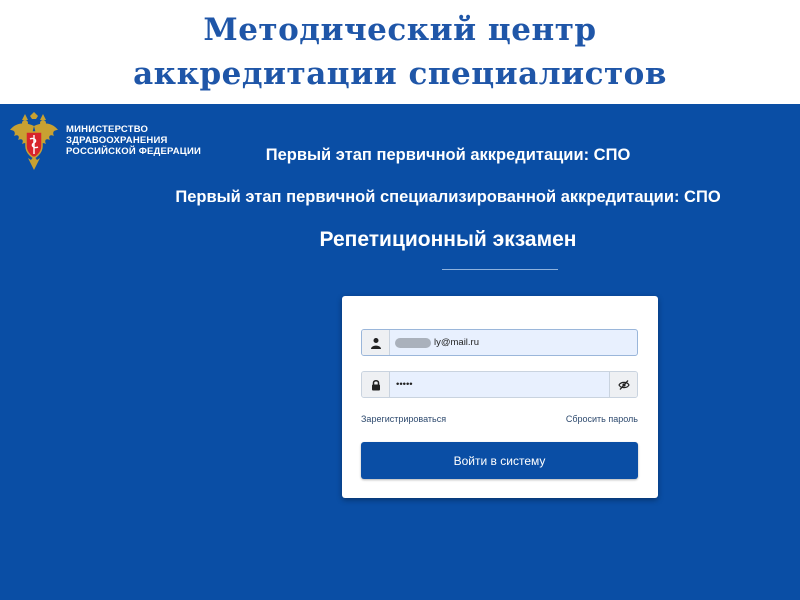 This screenshot has width=800, height=600. Describe the element at coordinates (499, 460) in the screenshot. I see `login-button: Войти в систему` at that location.